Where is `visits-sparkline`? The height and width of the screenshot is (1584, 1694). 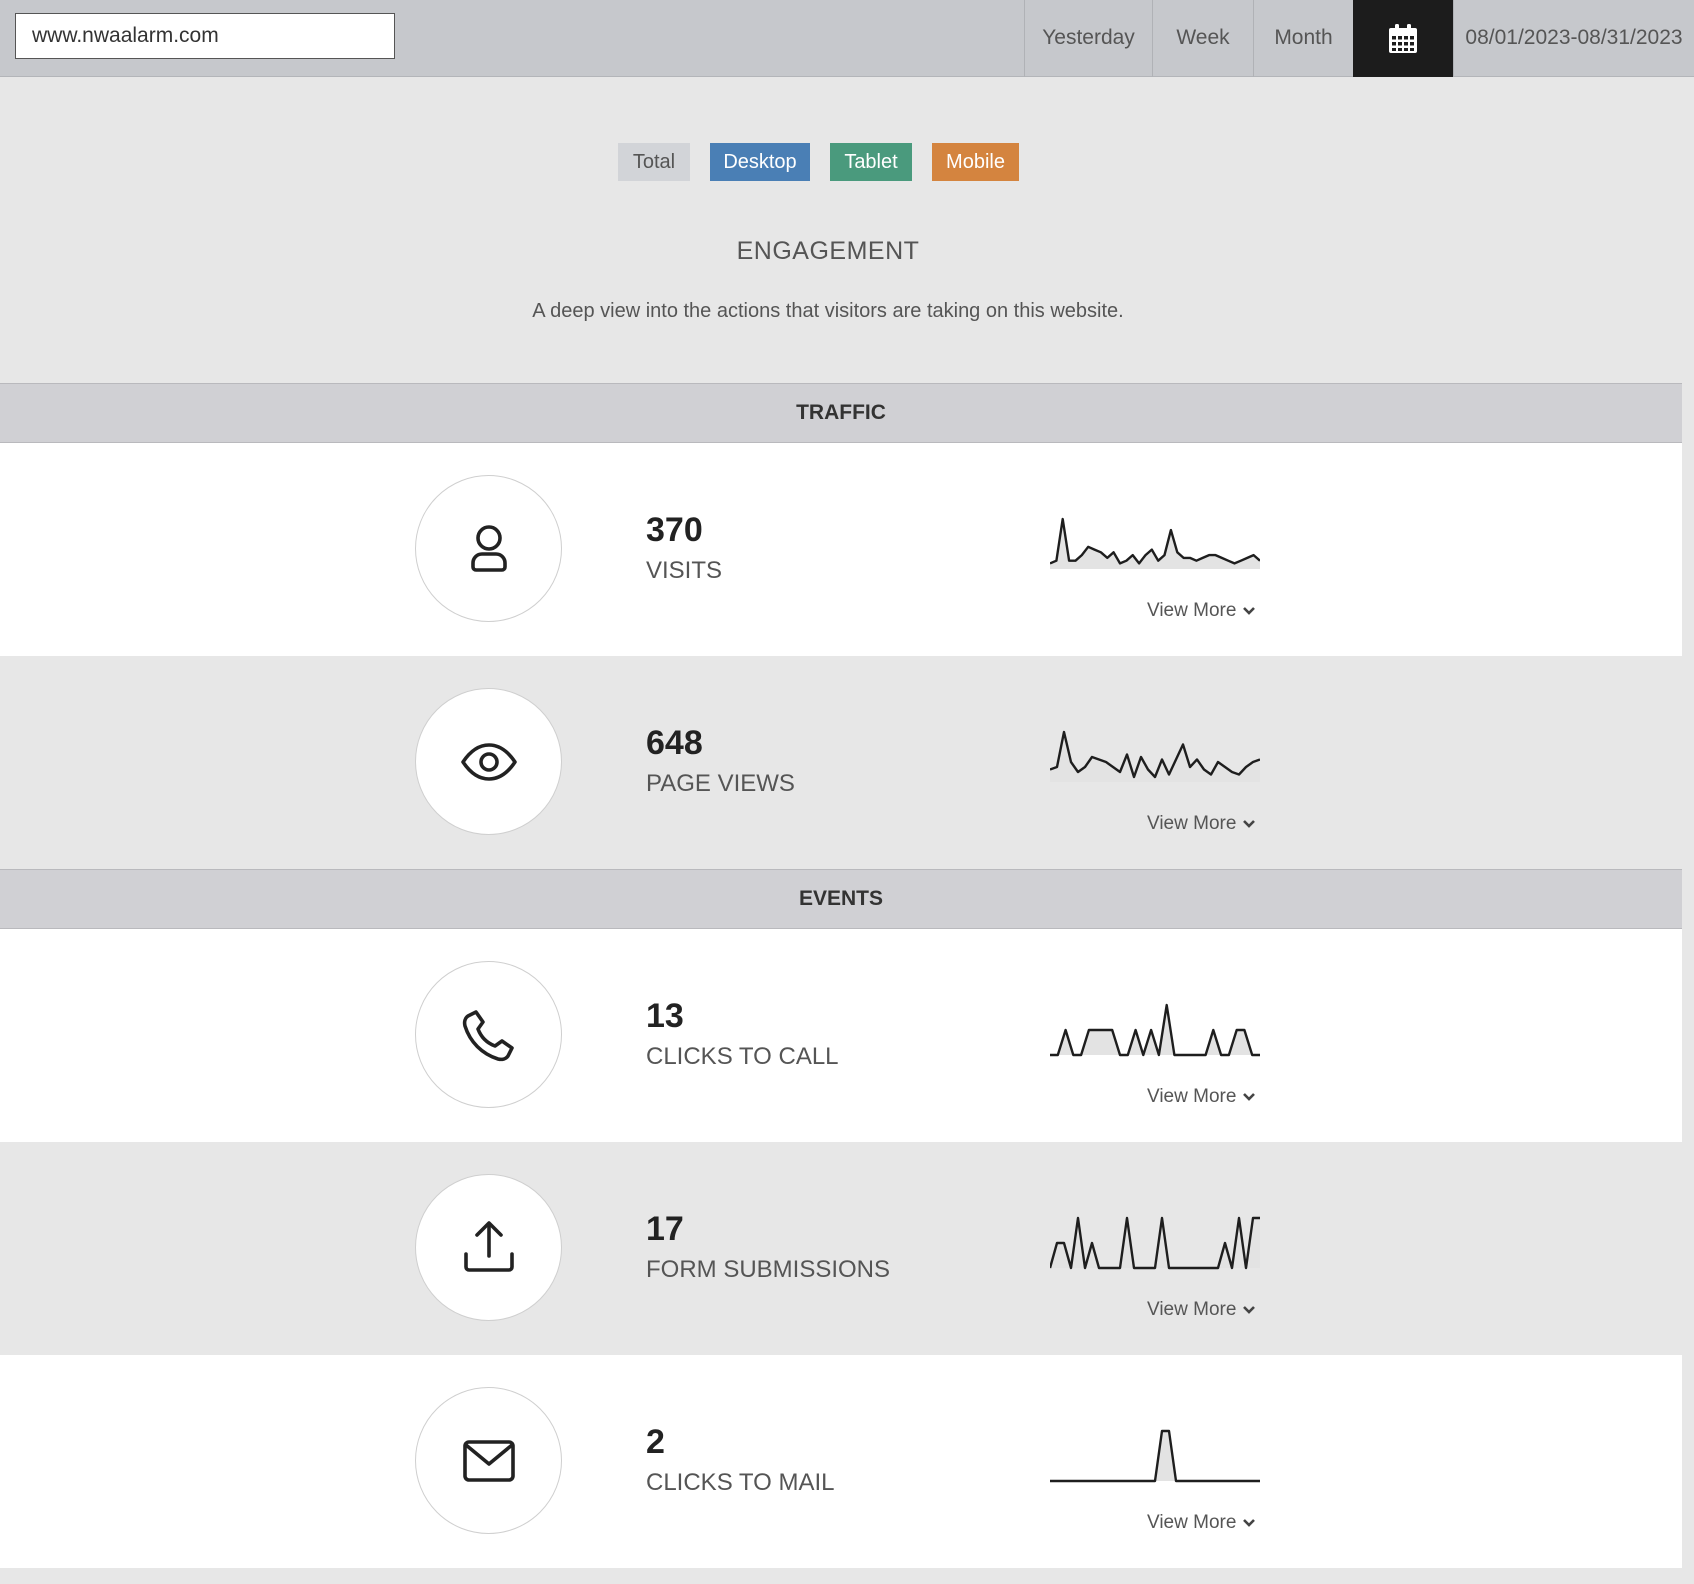 visits-sparkline is located at coordinates (1155, 543).